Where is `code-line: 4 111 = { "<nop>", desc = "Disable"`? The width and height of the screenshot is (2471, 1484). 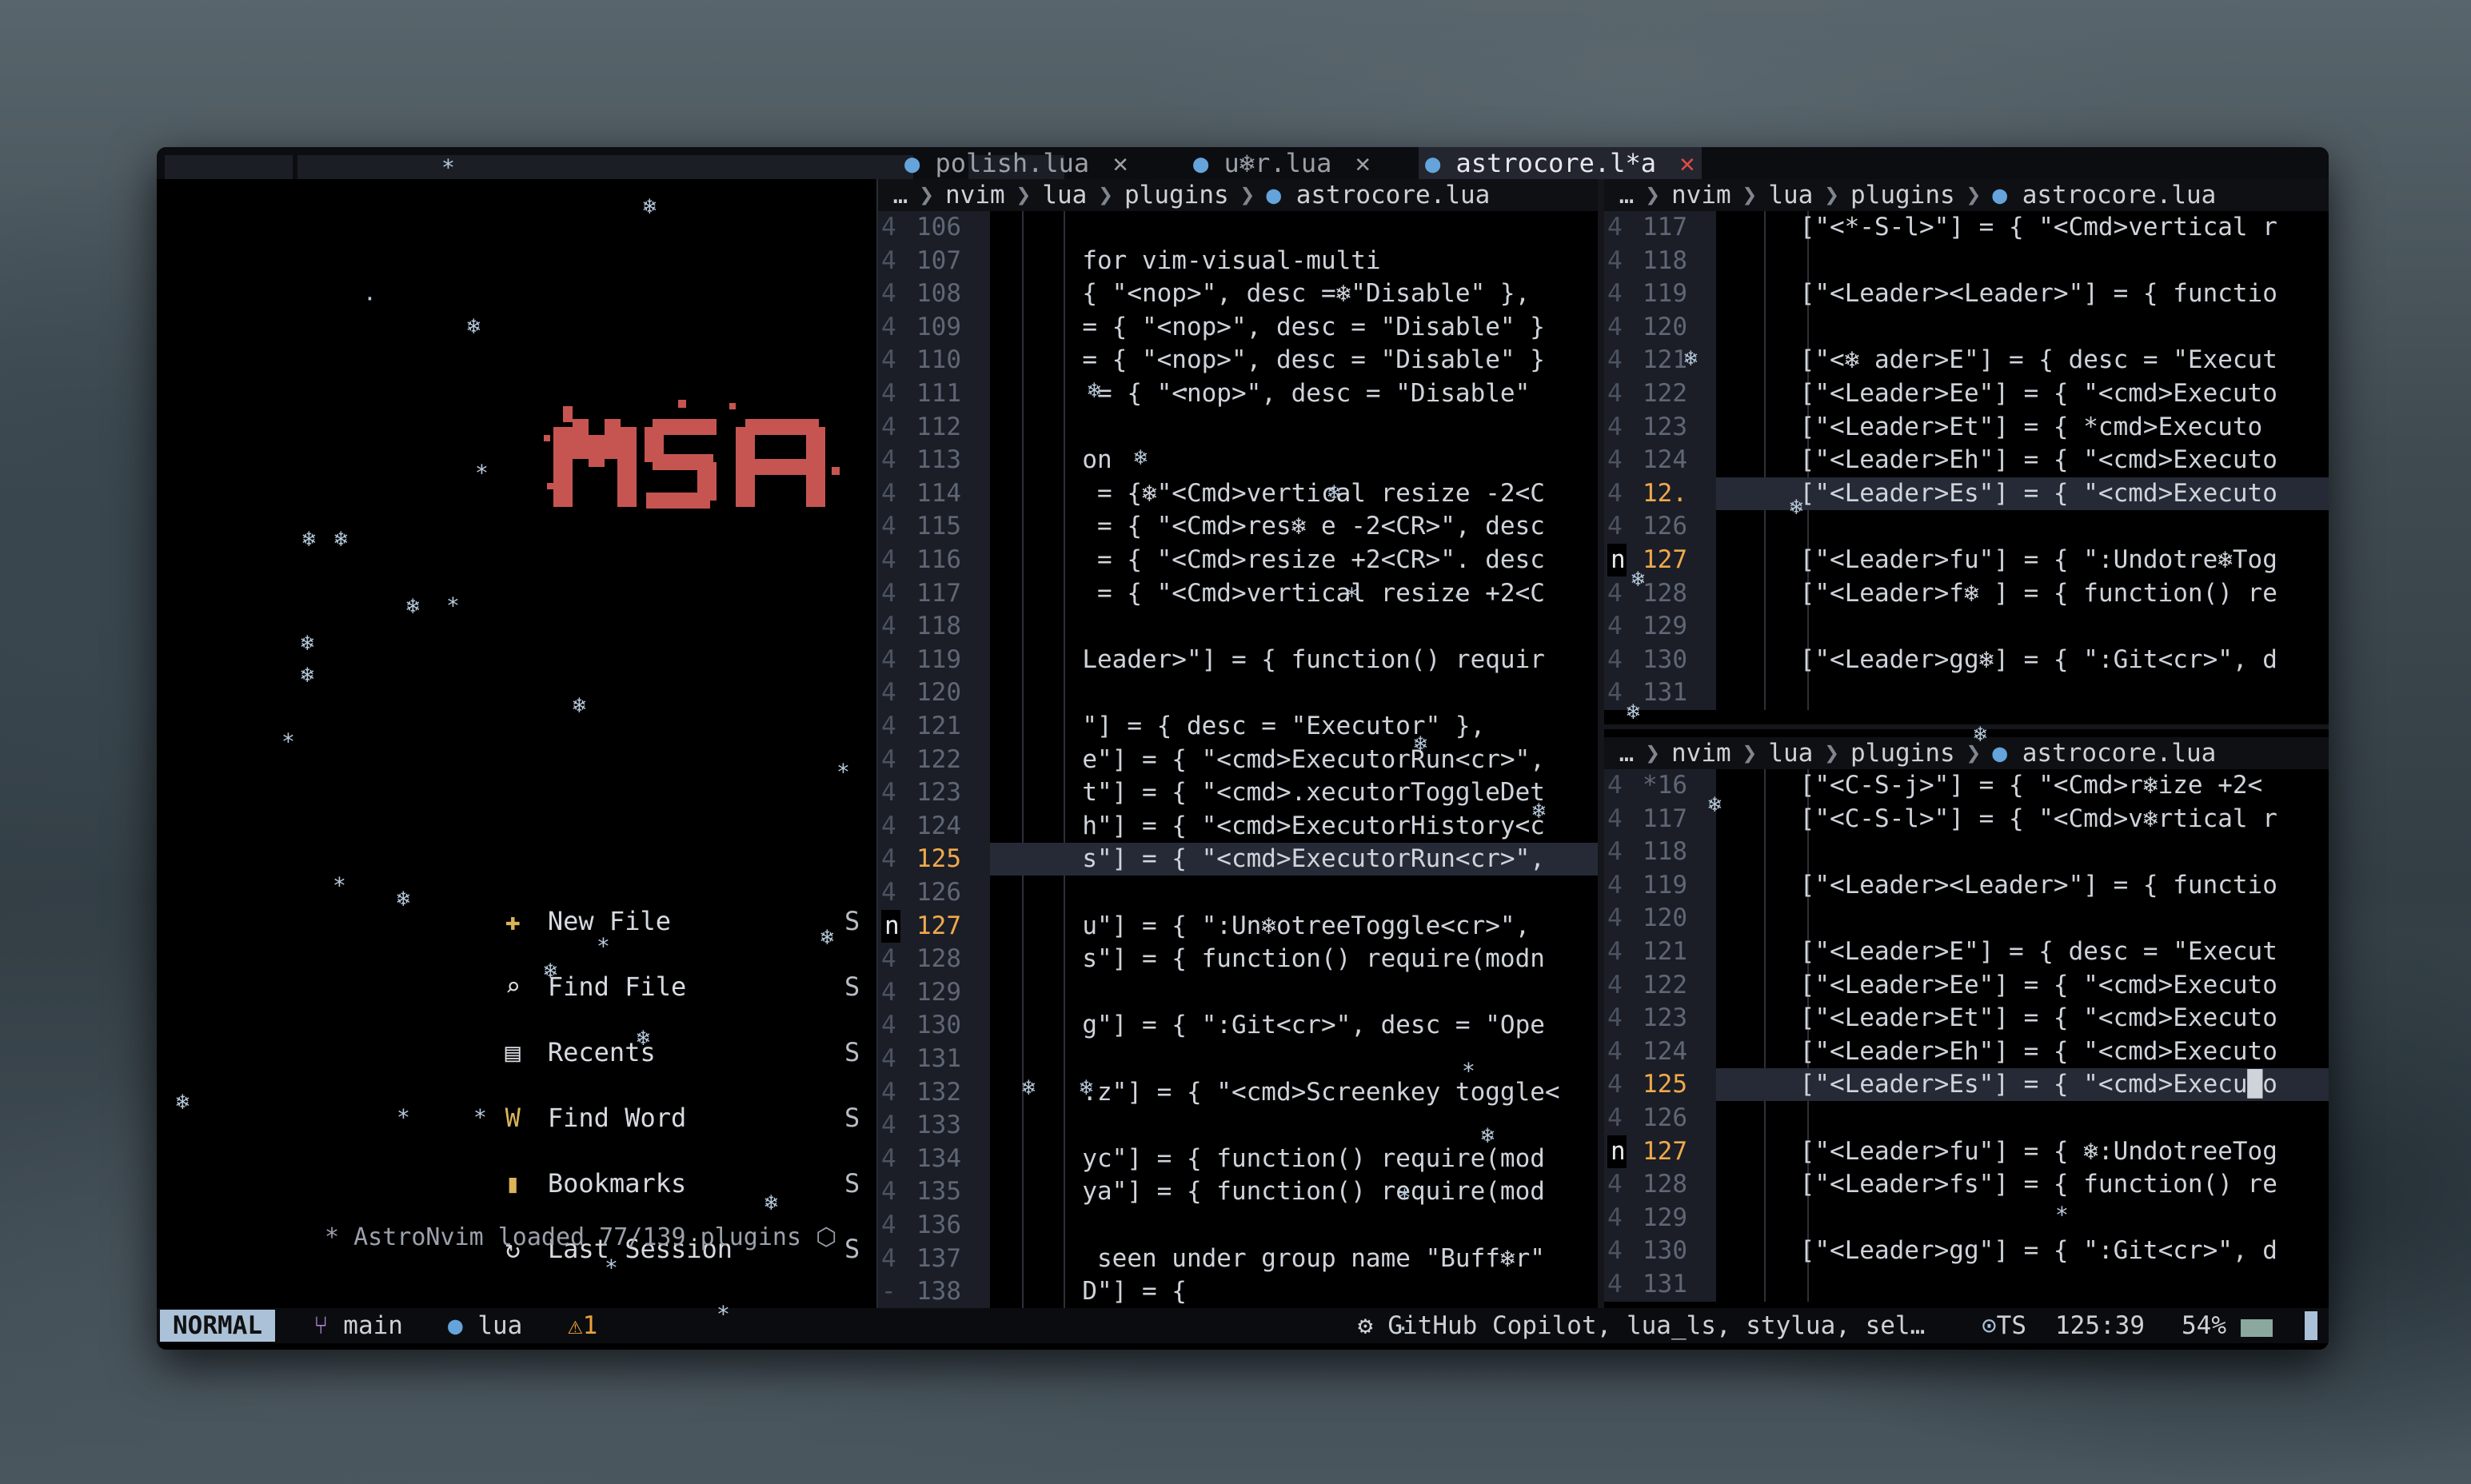 code-line: 4 111 = { "<nop>", desc = "Disable" is located at coordinates (1238, 393).